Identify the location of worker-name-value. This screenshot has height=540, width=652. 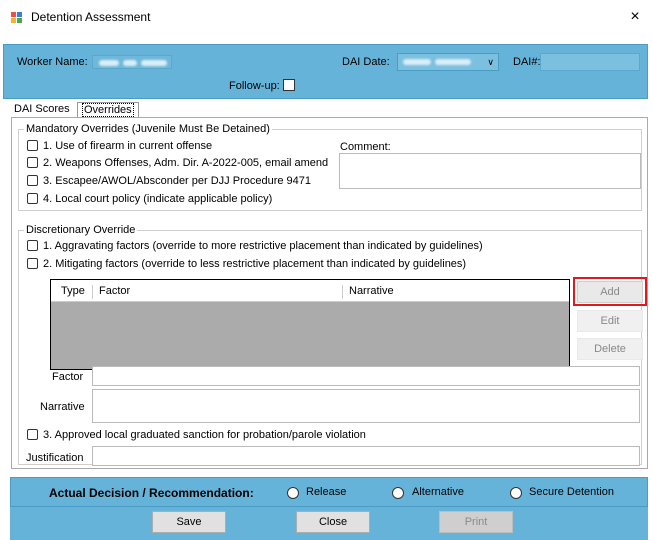
(132, 62).